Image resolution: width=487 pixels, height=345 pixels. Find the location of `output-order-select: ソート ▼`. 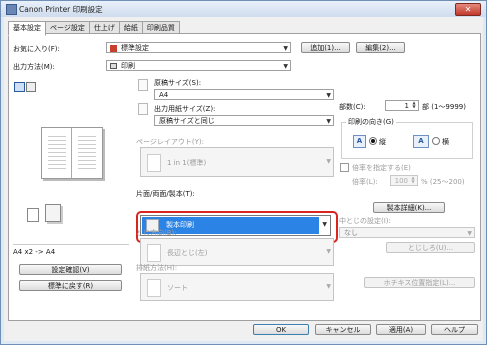

output-order-select: ソート ▼ is located at coordinates (237, 287).